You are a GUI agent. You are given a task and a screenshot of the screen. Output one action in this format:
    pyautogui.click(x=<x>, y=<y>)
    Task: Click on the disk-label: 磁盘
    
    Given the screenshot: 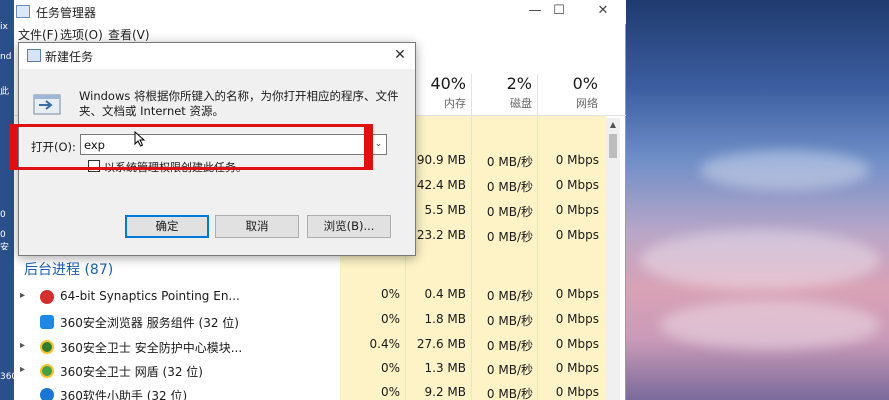 What is the action you would take?
    pyautogui.click(x=521, y=103)
    